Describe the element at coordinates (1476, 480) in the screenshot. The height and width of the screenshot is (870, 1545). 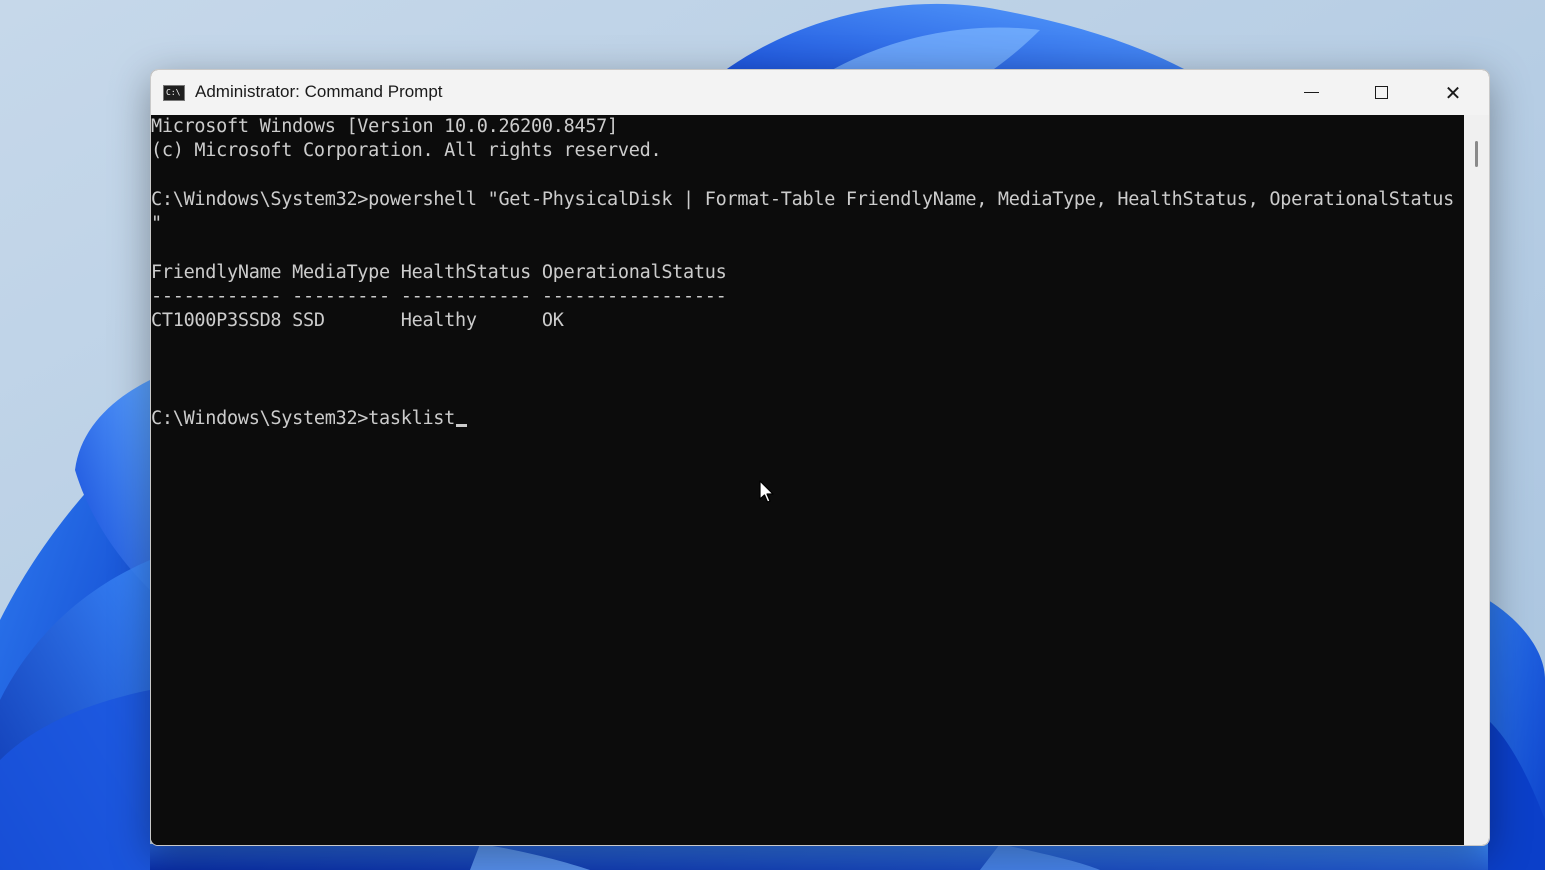
I see `vertical-scrollbar` at that location.